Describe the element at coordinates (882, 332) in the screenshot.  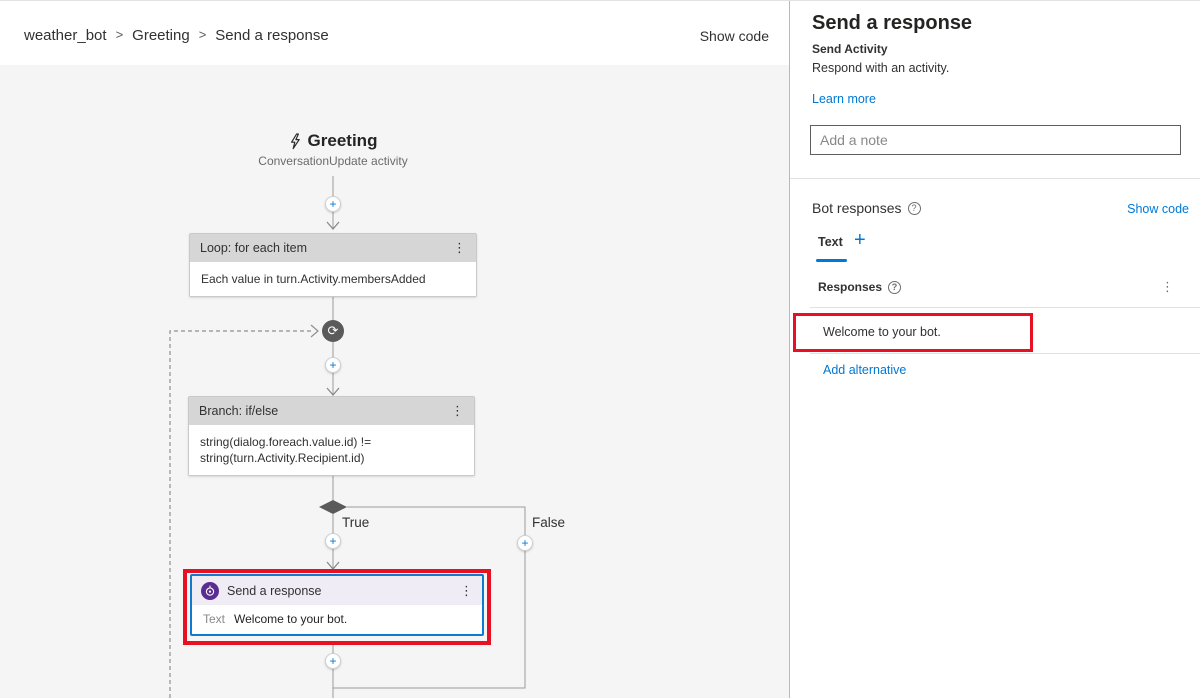
I see `response-value: Welcome to your bot.` at that location.